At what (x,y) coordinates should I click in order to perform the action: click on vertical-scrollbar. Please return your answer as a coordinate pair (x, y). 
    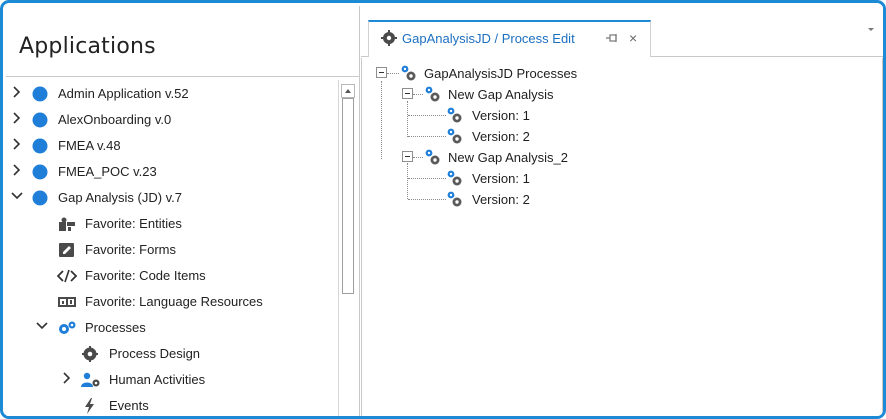
    Looking at the image, I should click on (347, 248).